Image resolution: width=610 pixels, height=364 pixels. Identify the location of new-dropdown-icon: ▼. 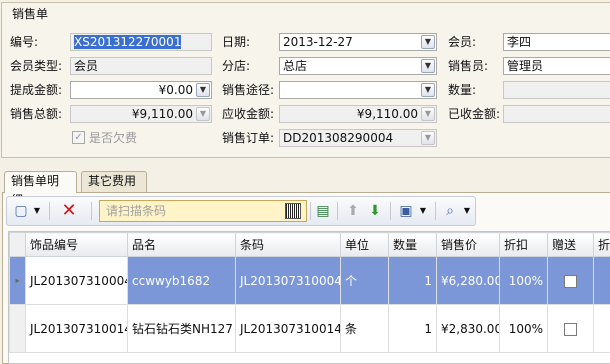
(37, 211).